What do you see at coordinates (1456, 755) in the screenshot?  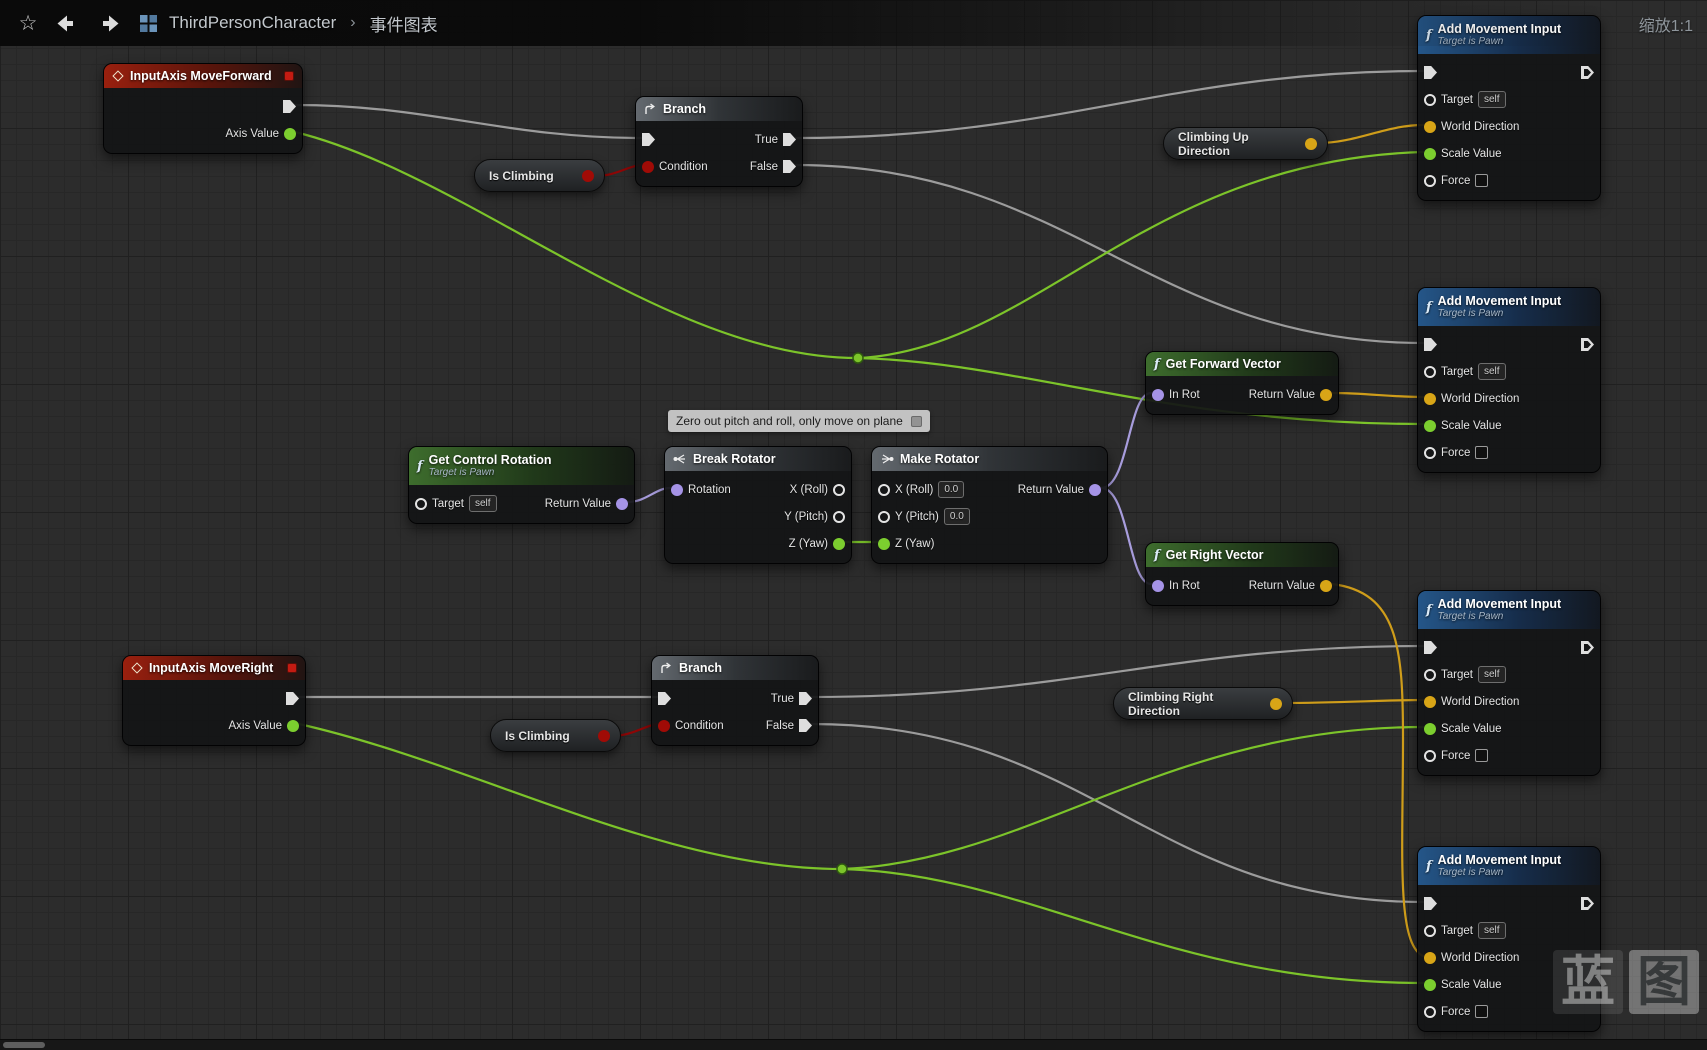 I see `pin-label: Force` at bounding box center [1456, 755].